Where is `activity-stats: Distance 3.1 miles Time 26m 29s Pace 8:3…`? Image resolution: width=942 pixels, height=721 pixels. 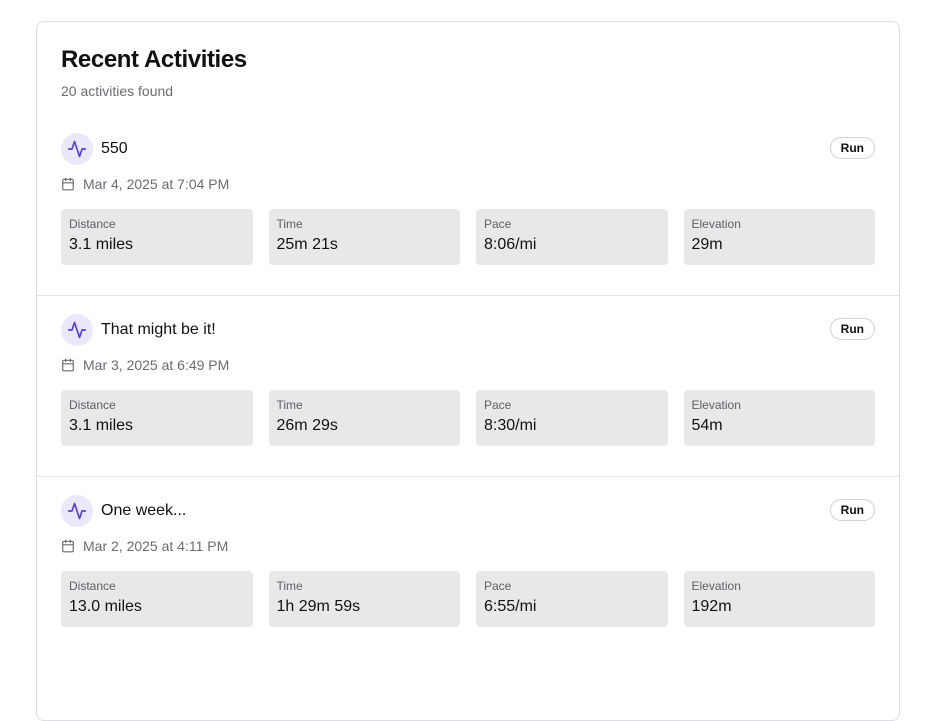
activity-stats: Distance 3.1 miles Time 26m 29s Pace 8:3… is located at coordinates (468, 418).